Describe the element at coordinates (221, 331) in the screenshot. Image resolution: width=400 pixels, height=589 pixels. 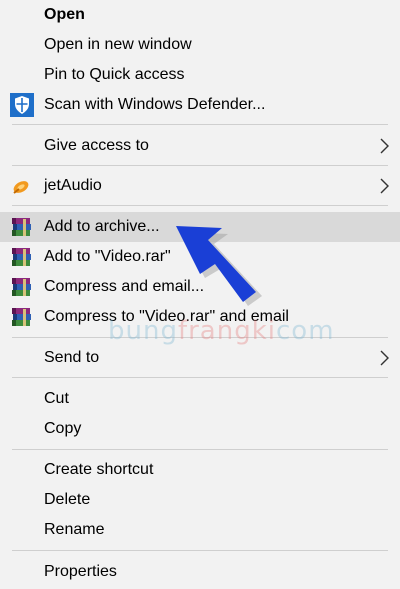
I see `watermark: bungfrangkicom` at that location.